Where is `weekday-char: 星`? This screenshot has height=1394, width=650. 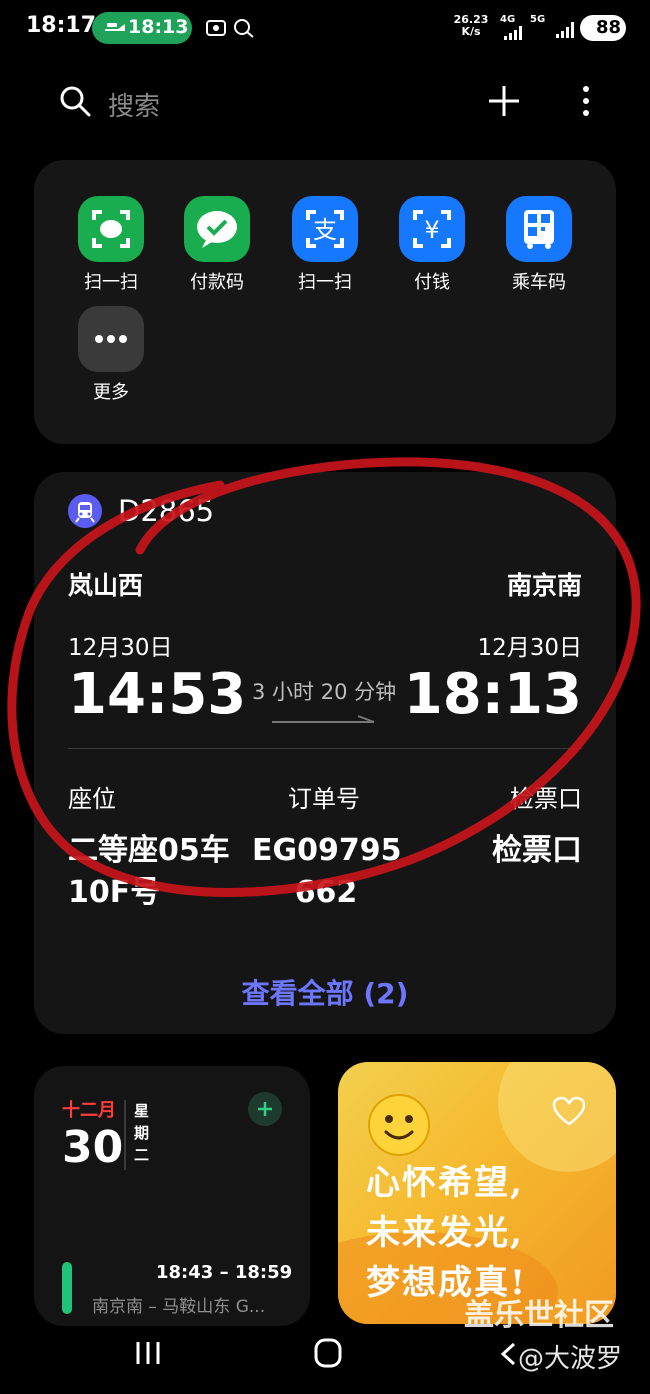
weekday-char: 星 is located at coordinates (142, 1111).